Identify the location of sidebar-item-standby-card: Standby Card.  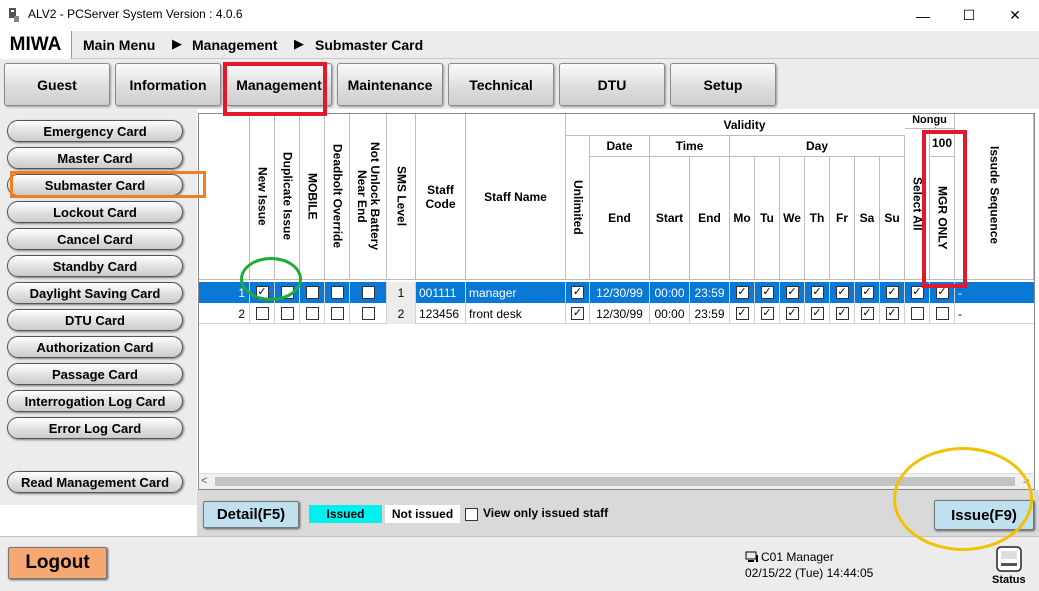
(95, 266).